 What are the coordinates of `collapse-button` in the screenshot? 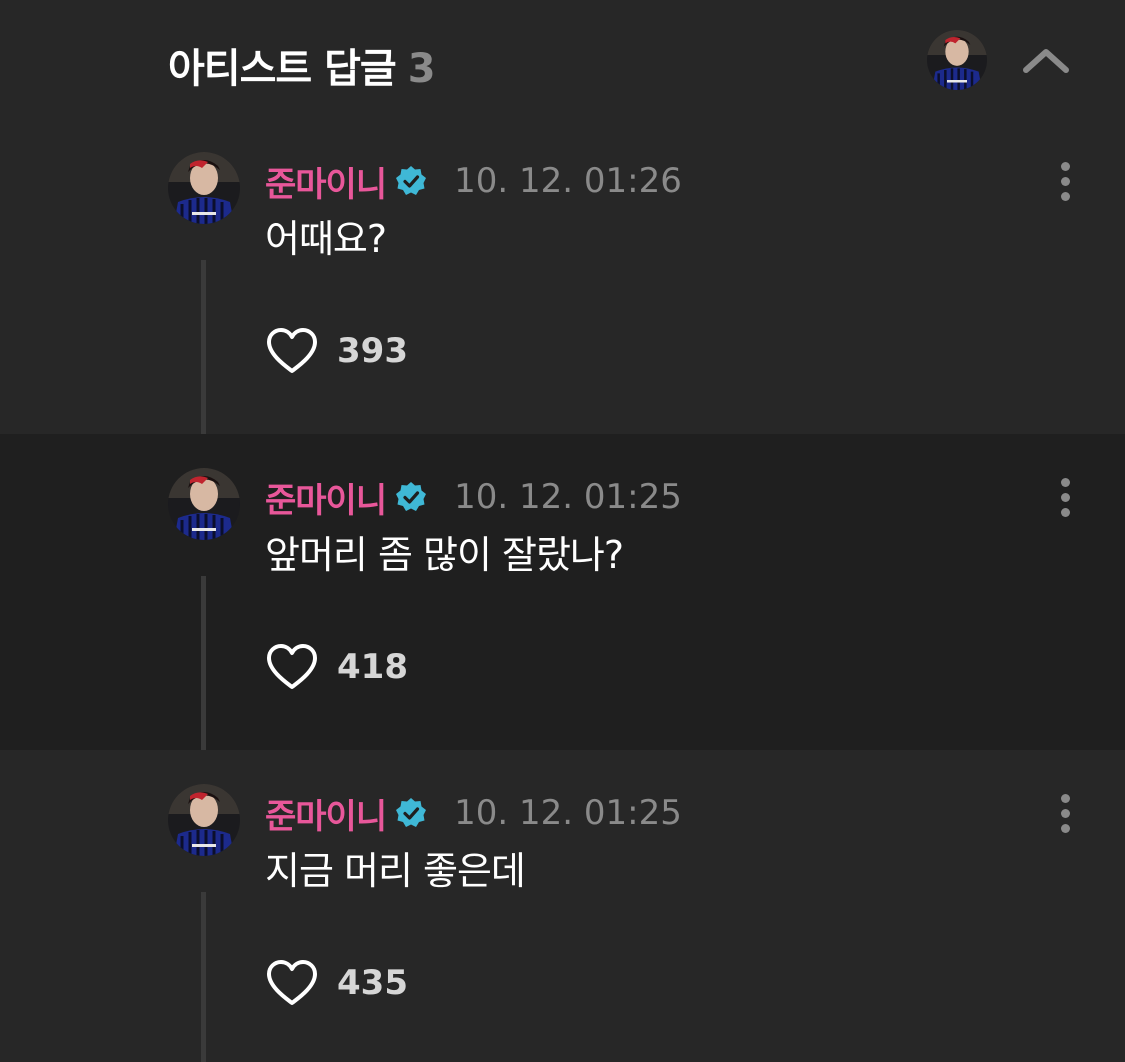 It's located at (1046, 60).